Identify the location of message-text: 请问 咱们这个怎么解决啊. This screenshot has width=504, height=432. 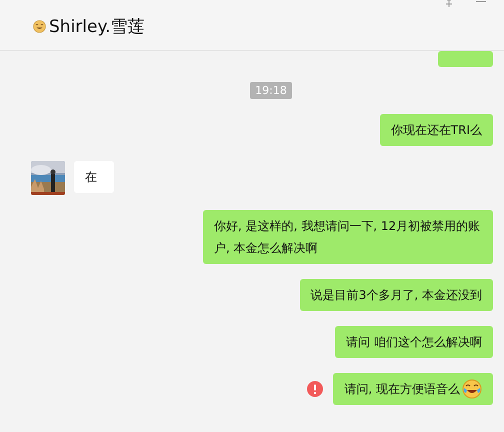
(414, 342).